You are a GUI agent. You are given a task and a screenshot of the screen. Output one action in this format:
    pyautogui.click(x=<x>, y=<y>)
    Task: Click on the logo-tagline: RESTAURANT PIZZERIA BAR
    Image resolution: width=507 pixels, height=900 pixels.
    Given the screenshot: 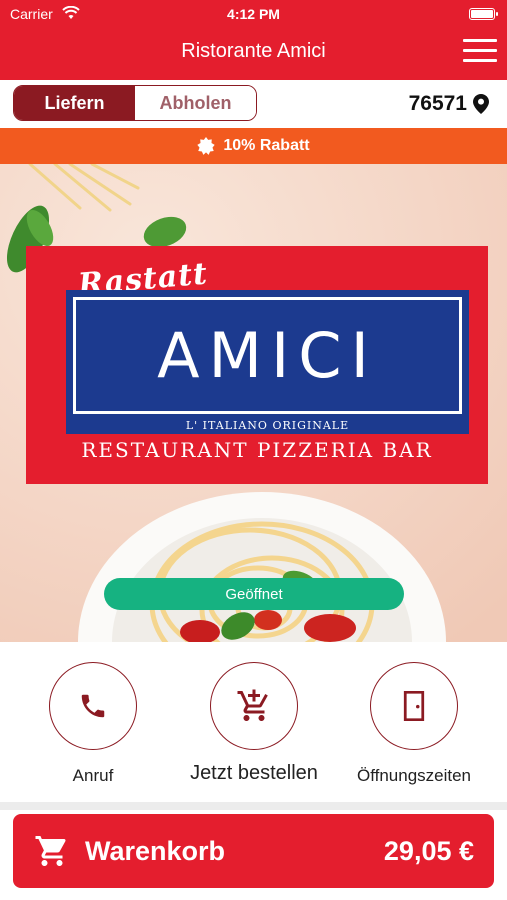 What is the action you would take?
    pyautogui.click(x=257, y=450)
    